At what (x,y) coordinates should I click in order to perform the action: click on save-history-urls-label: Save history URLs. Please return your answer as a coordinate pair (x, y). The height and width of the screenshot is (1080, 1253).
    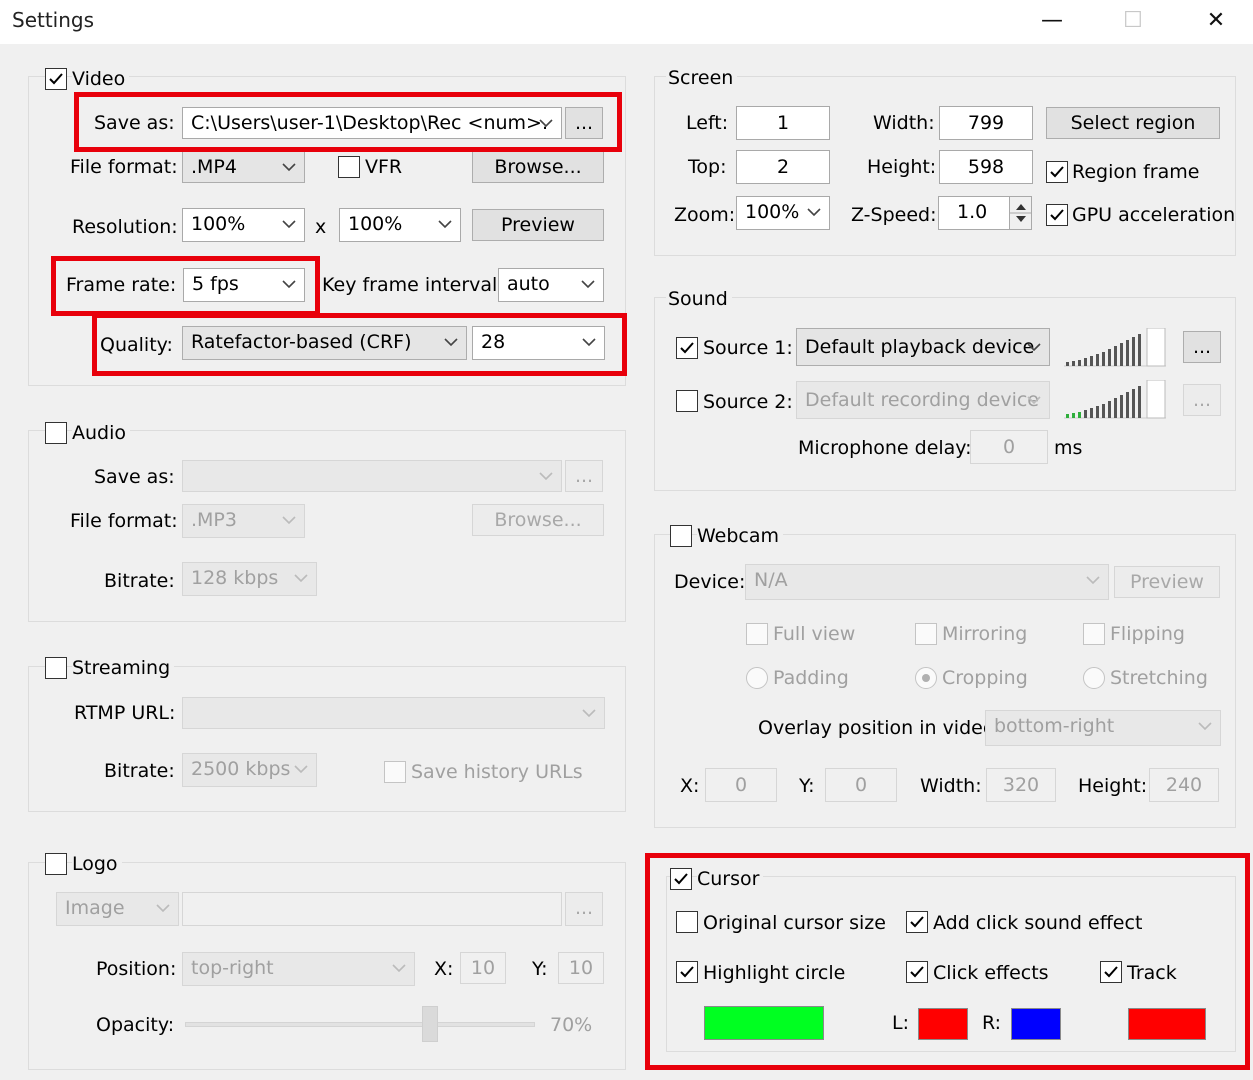
    Looking at the image, I should click on (497, 772).